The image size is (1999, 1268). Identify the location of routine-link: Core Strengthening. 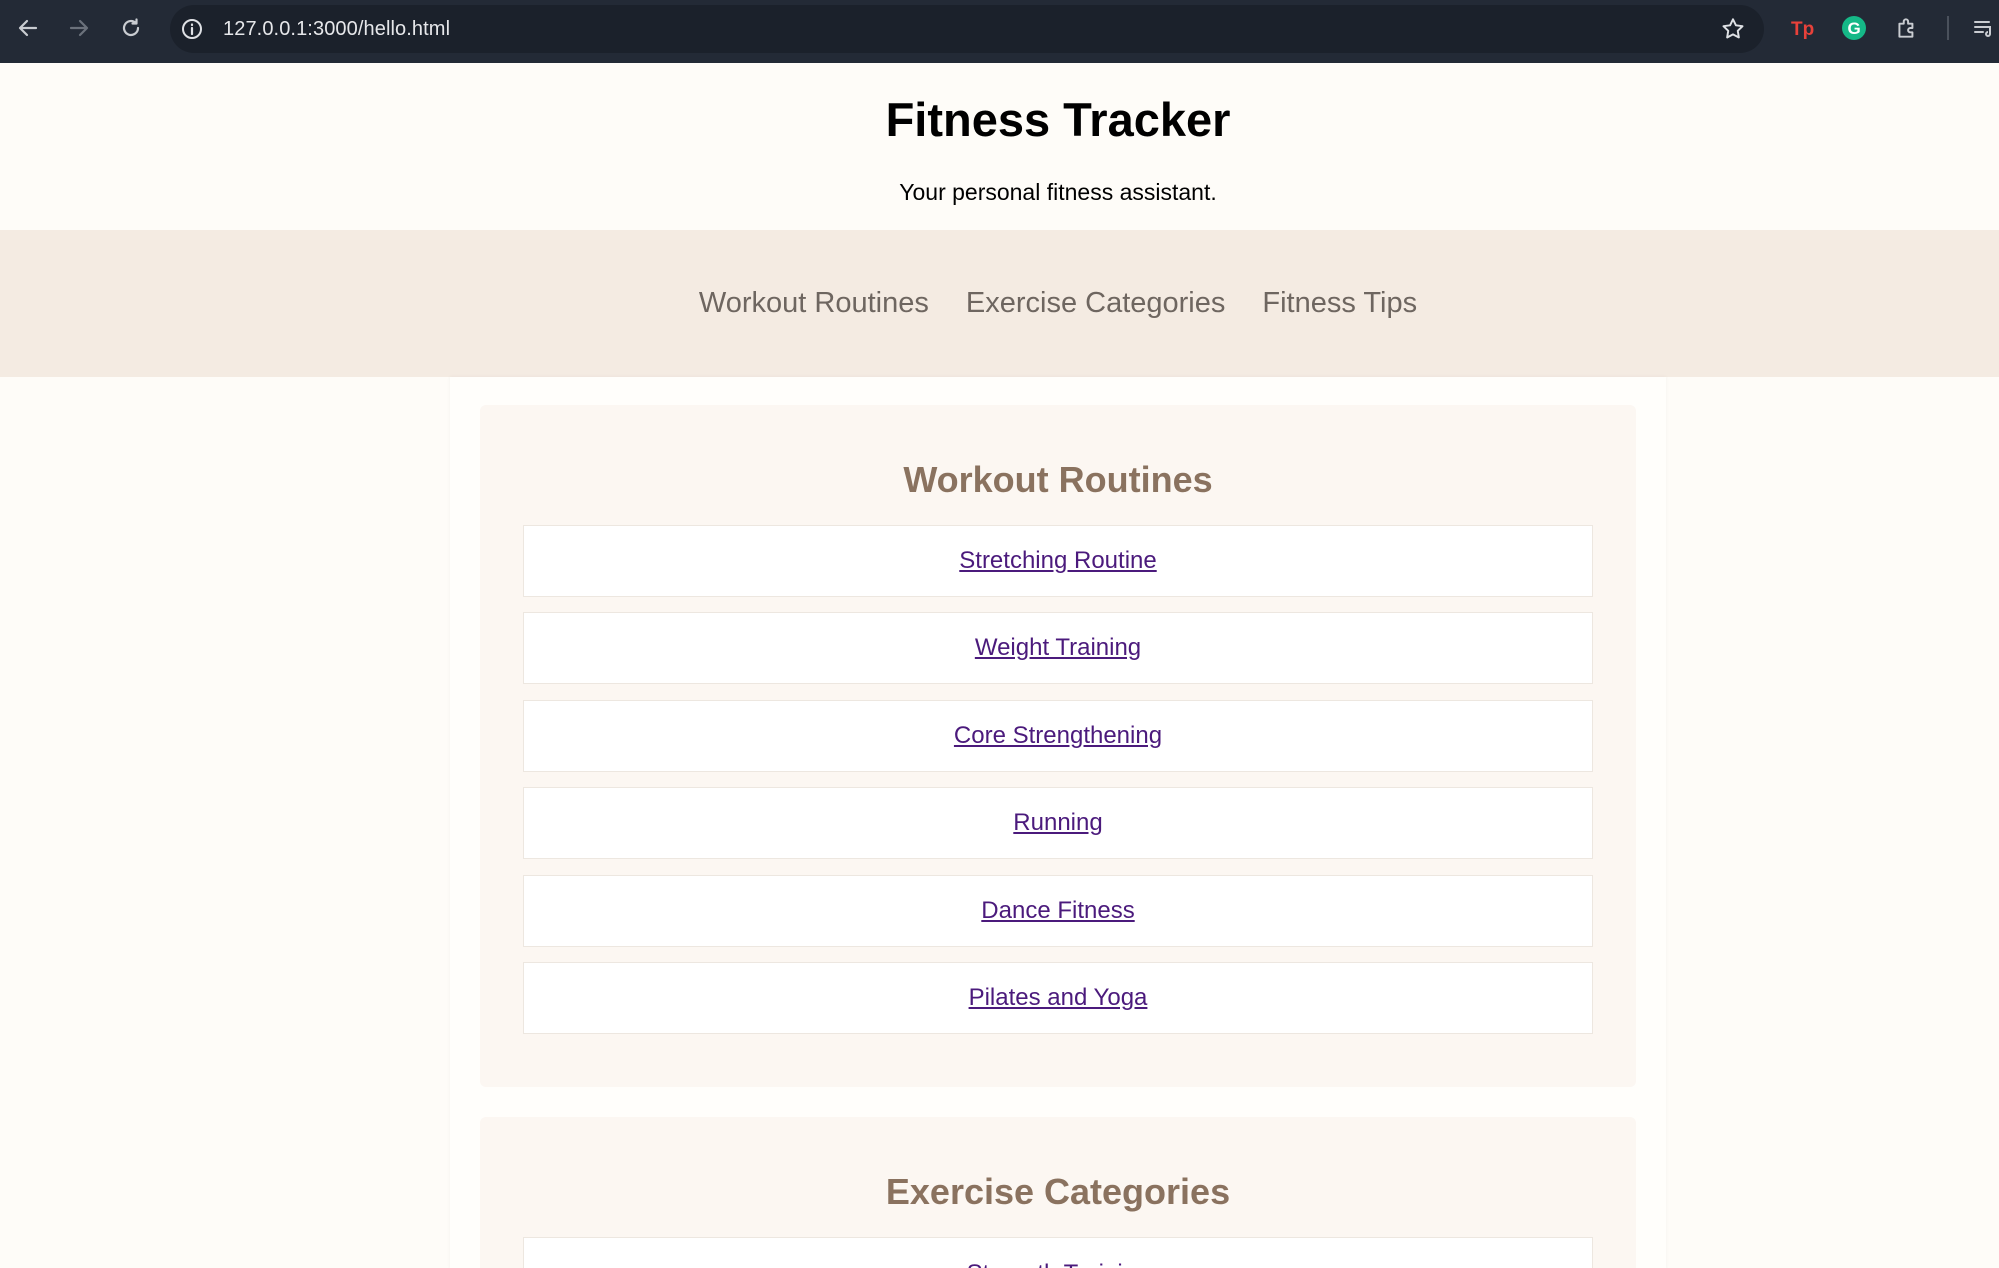
(1058, 736).